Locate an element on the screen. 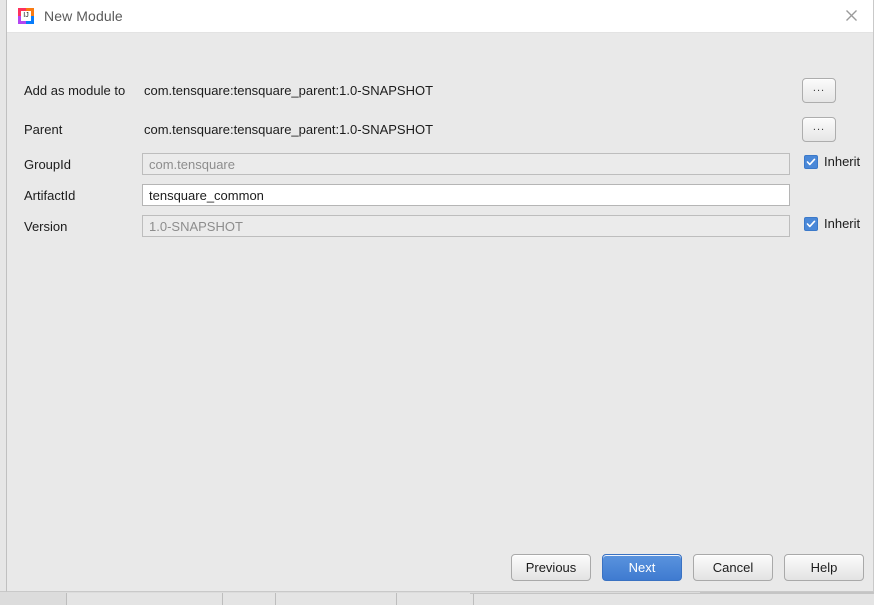 The height and width of the screenshot is (605, 874). artifactid-input is located at coordinates (466, 195).